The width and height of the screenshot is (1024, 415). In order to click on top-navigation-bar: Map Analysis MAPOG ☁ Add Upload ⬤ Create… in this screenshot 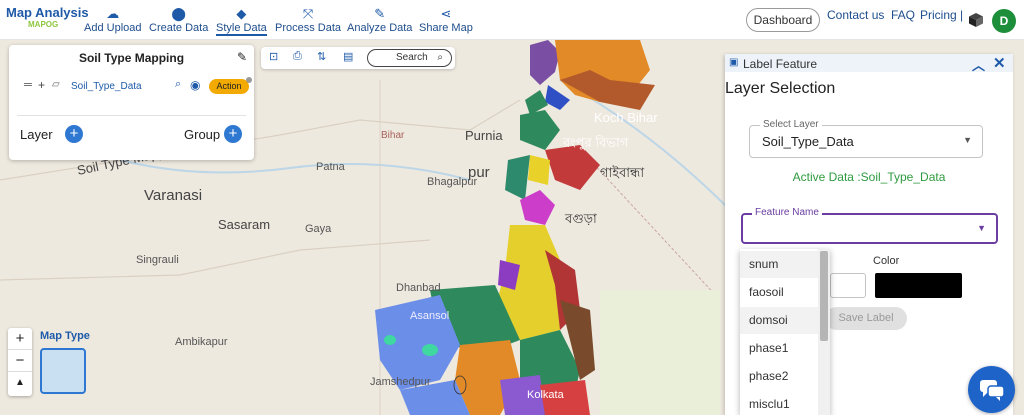, I will do `click(512, 20)`.